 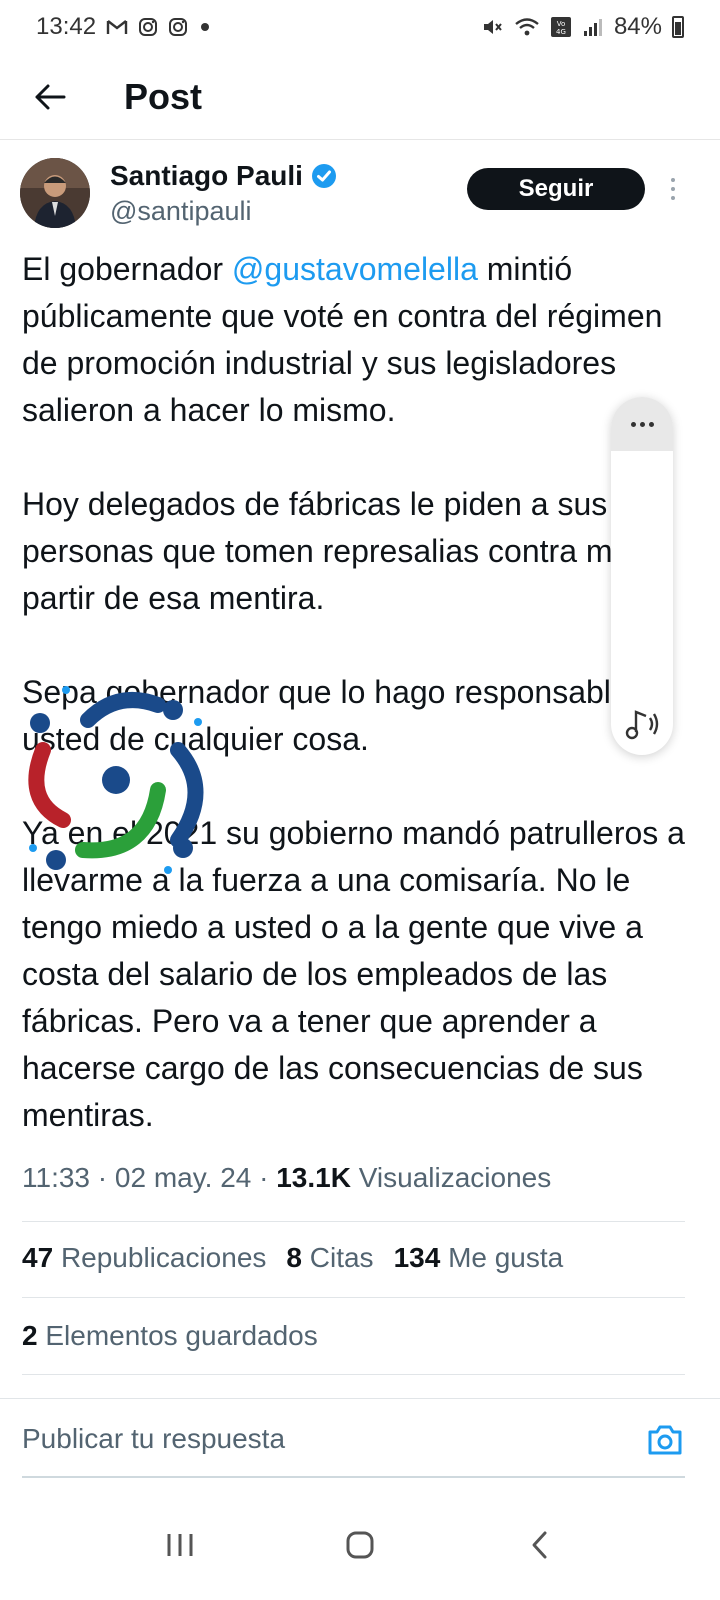 I want to click on avatar, so click(x=55, y=193).